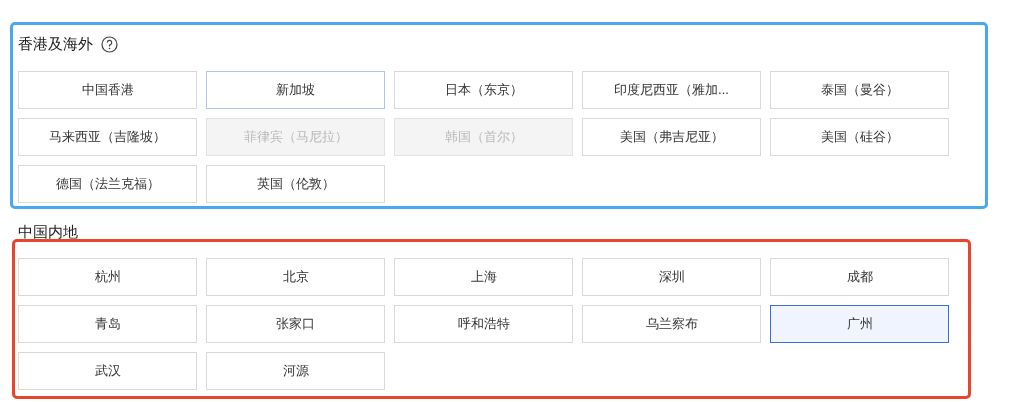 The height and width of the screenshot is (402, 1024). Describe the element at coordinates (107, 371) in the screenshot. I see `region-option: 武汉` at that location.